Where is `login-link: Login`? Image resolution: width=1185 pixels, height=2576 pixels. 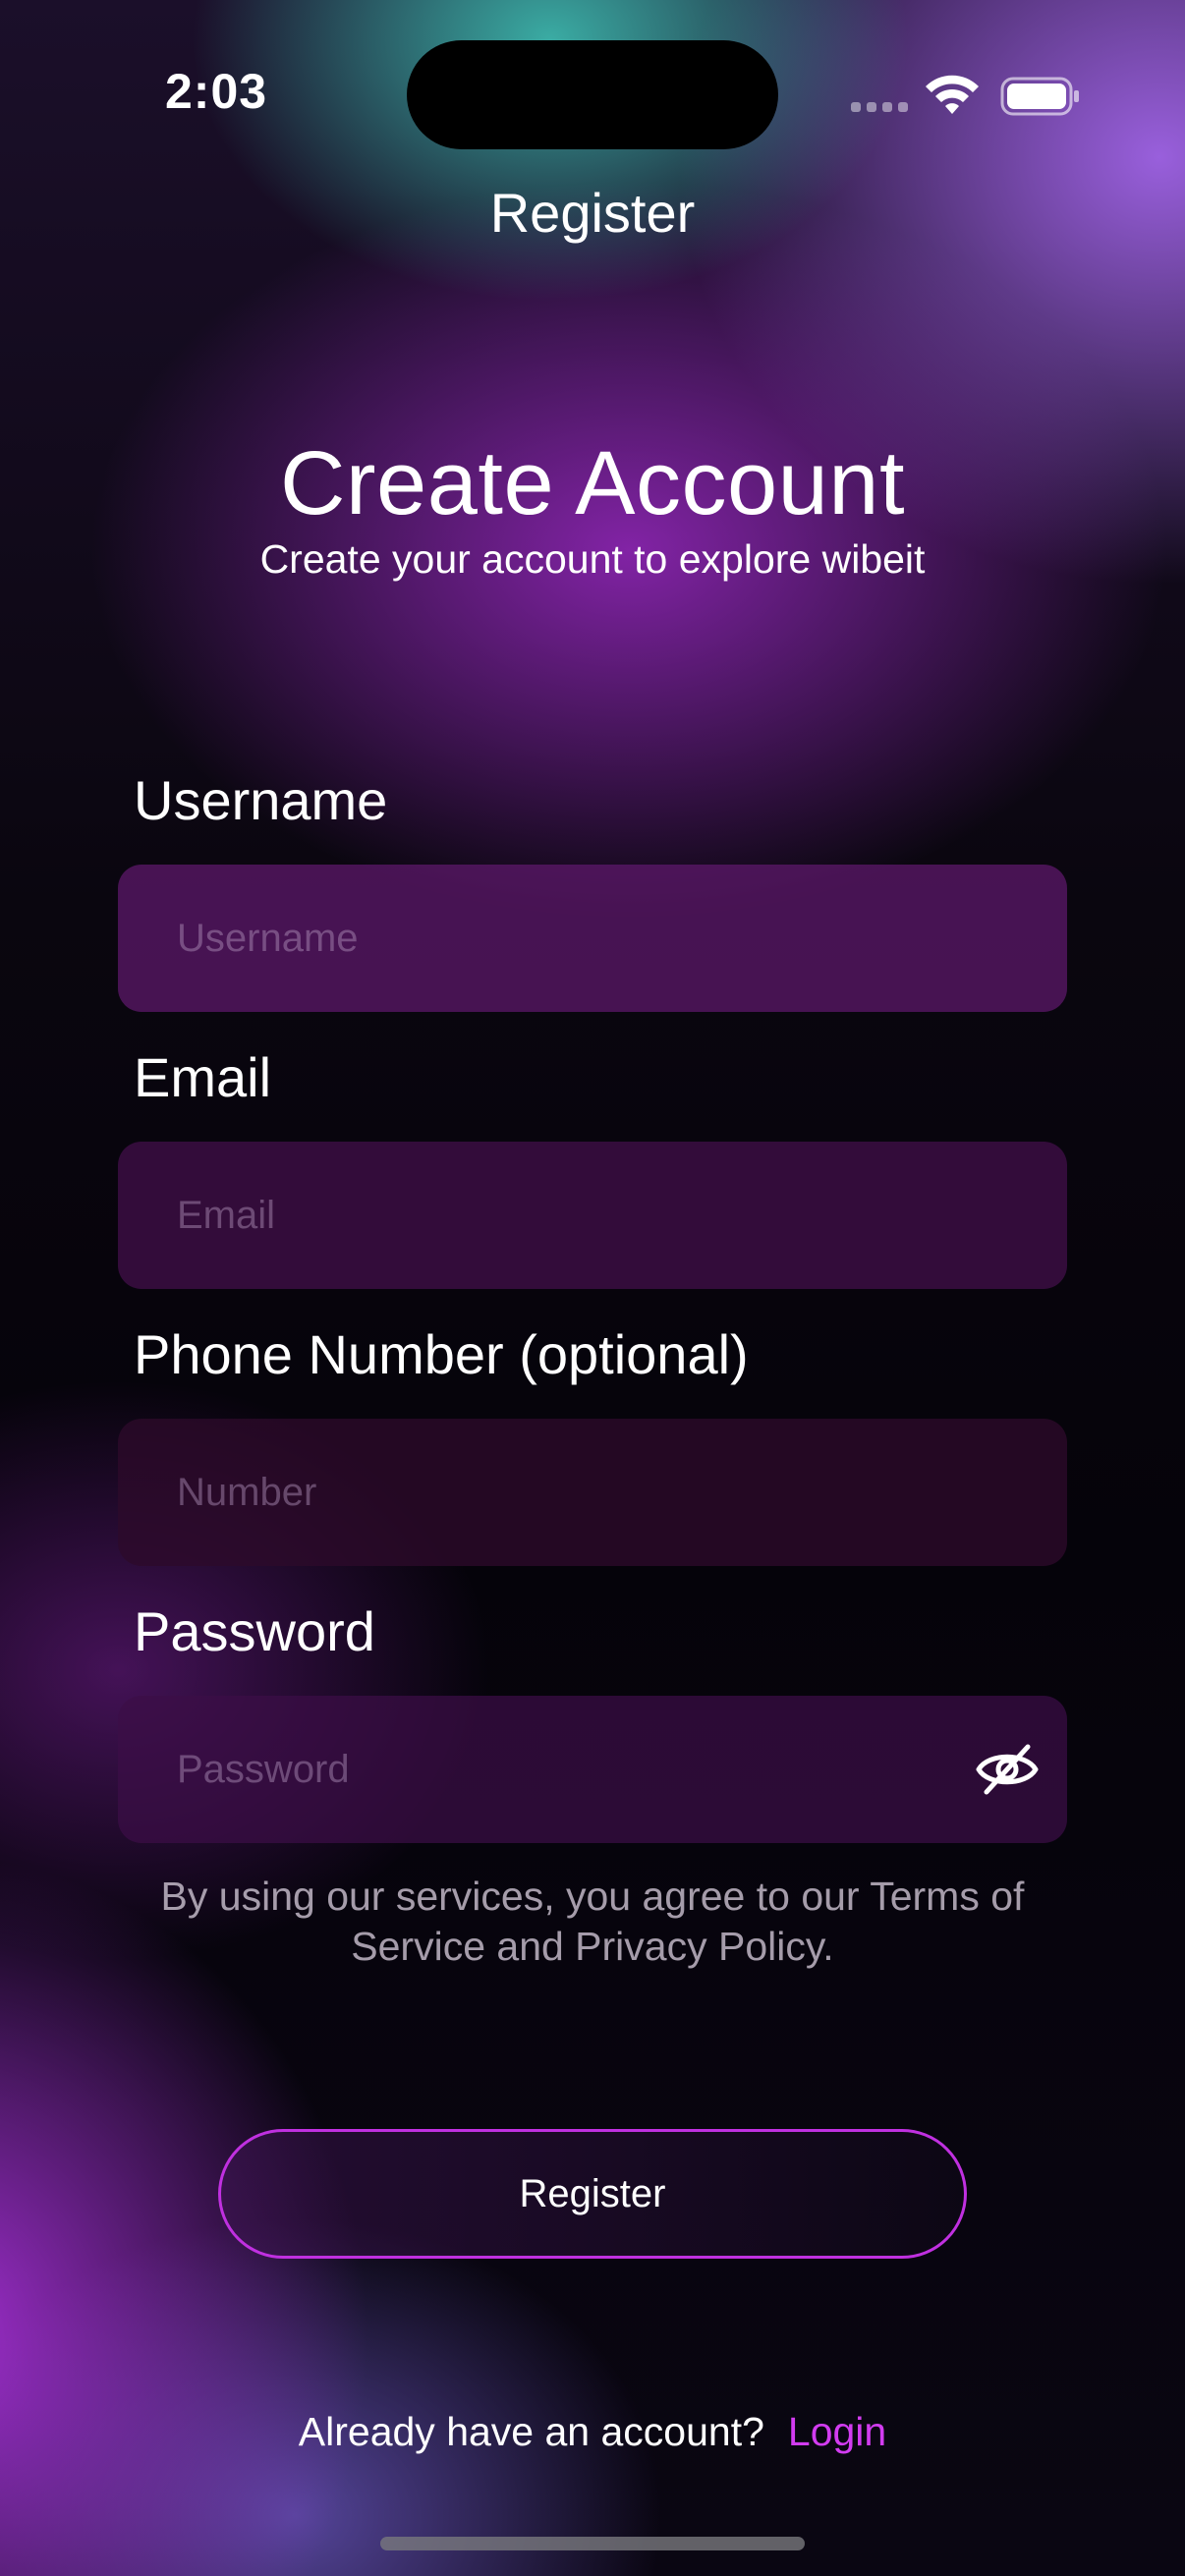
login-link: Login is located at coordinates (837, 2431).